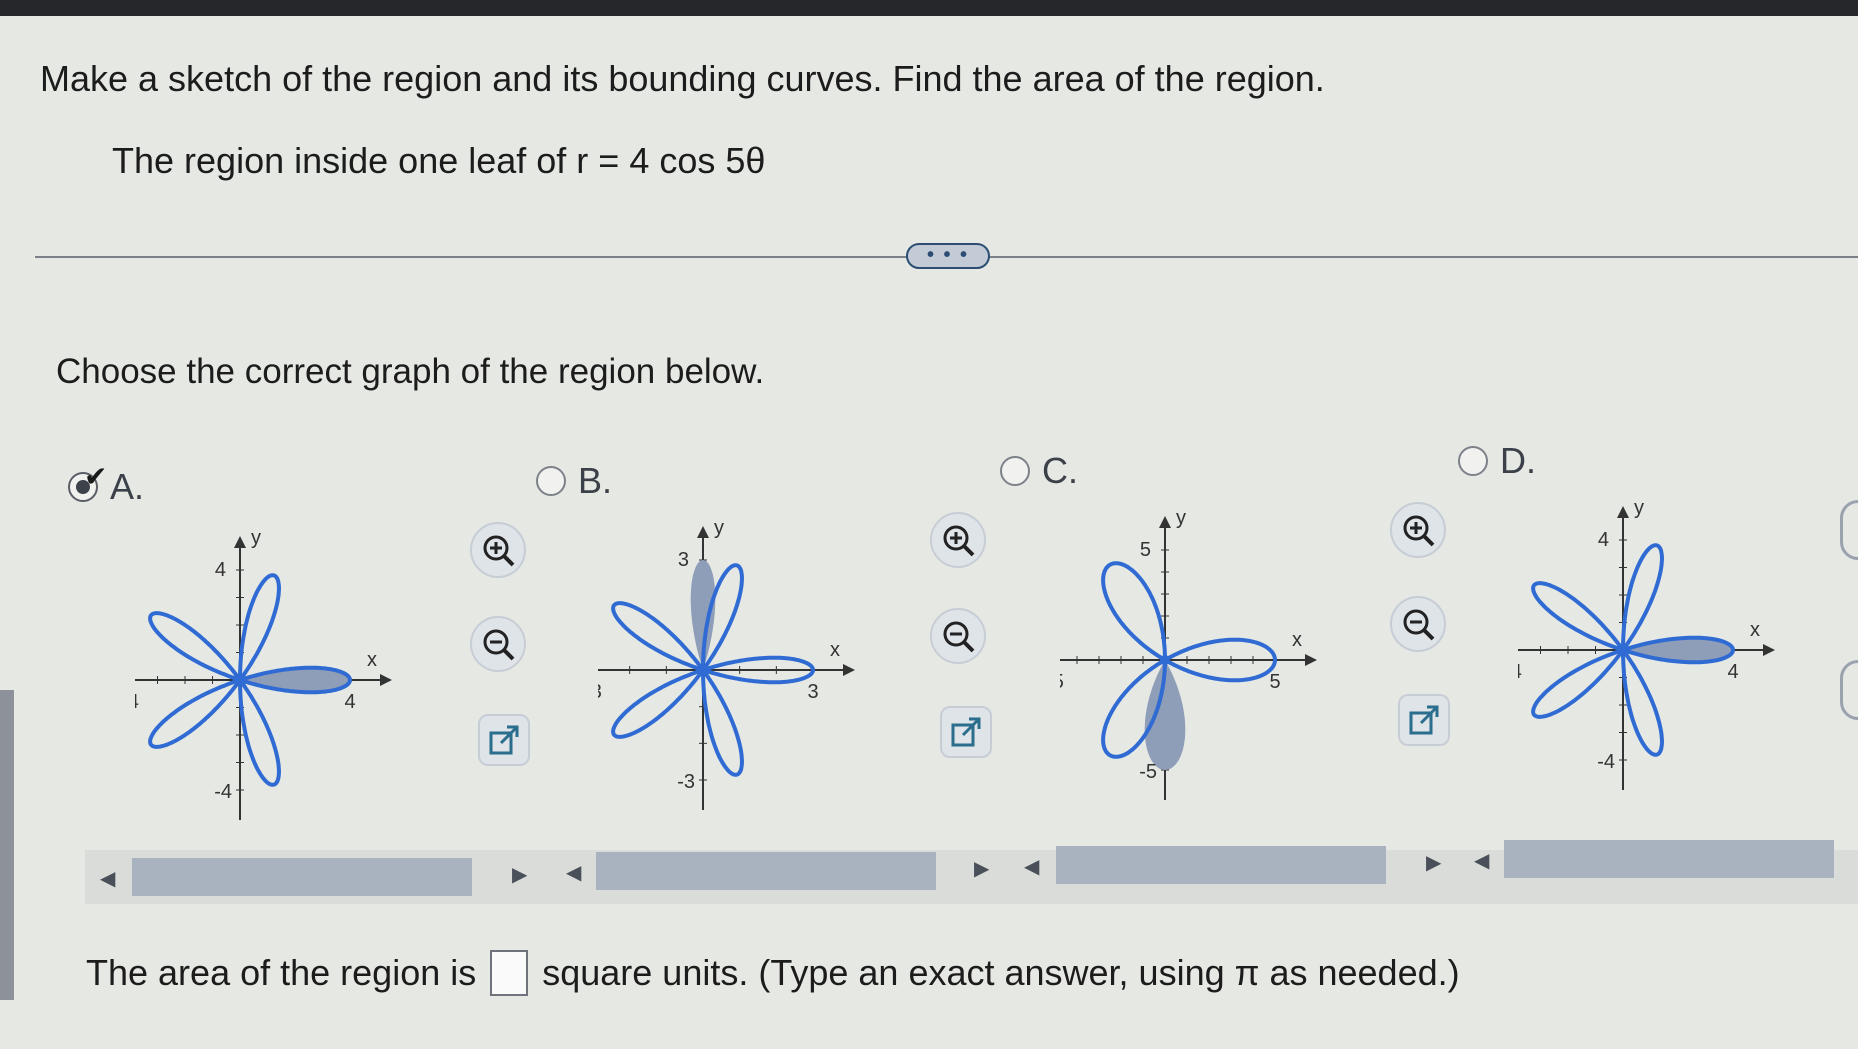  I want to click on option-a: ✔ A., so click(106, 484).